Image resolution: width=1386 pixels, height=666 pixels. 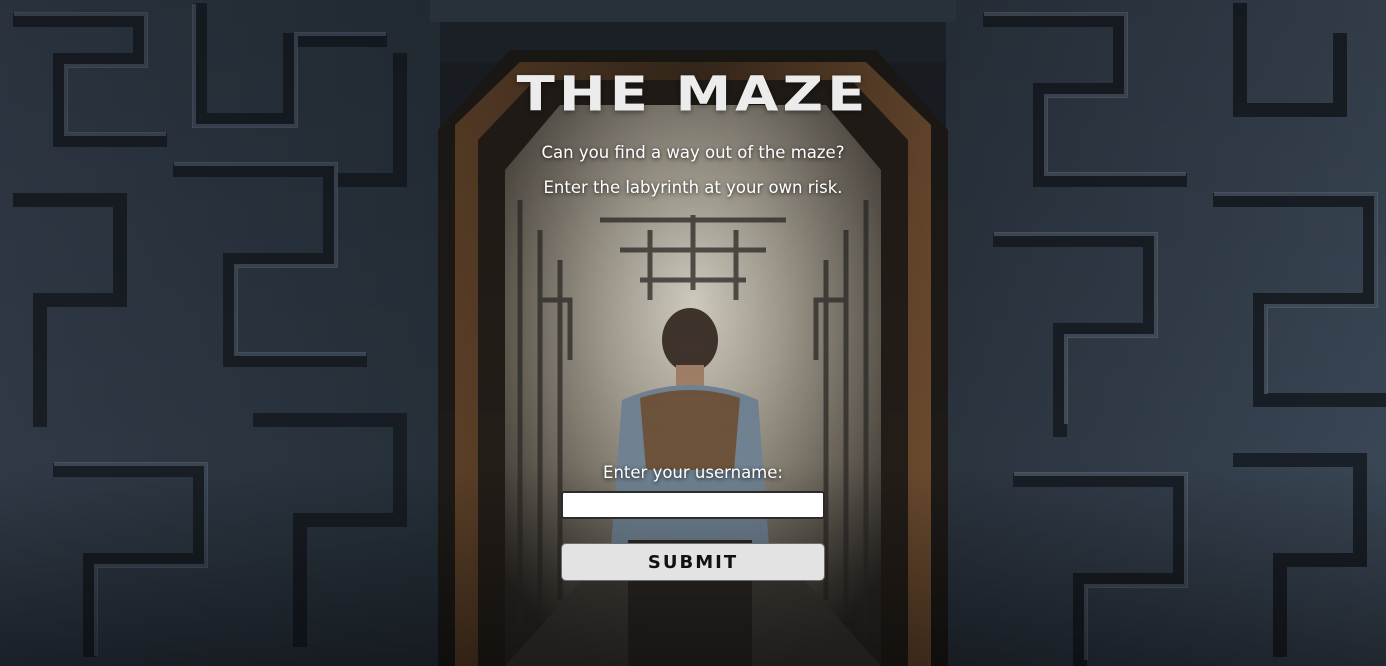 I want to click on username-input, so click(x=693, y=505).